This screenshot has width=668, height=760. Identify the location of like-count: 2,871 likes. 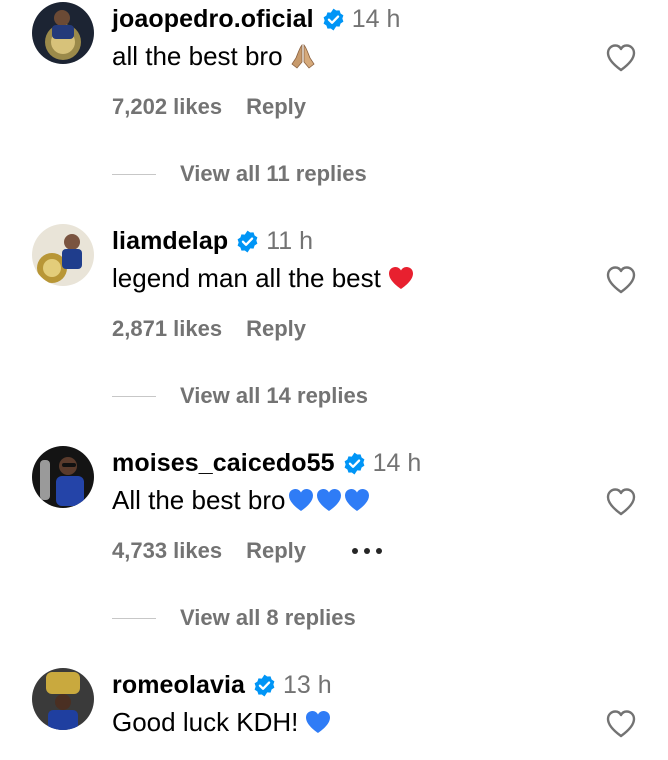
(167, 329).